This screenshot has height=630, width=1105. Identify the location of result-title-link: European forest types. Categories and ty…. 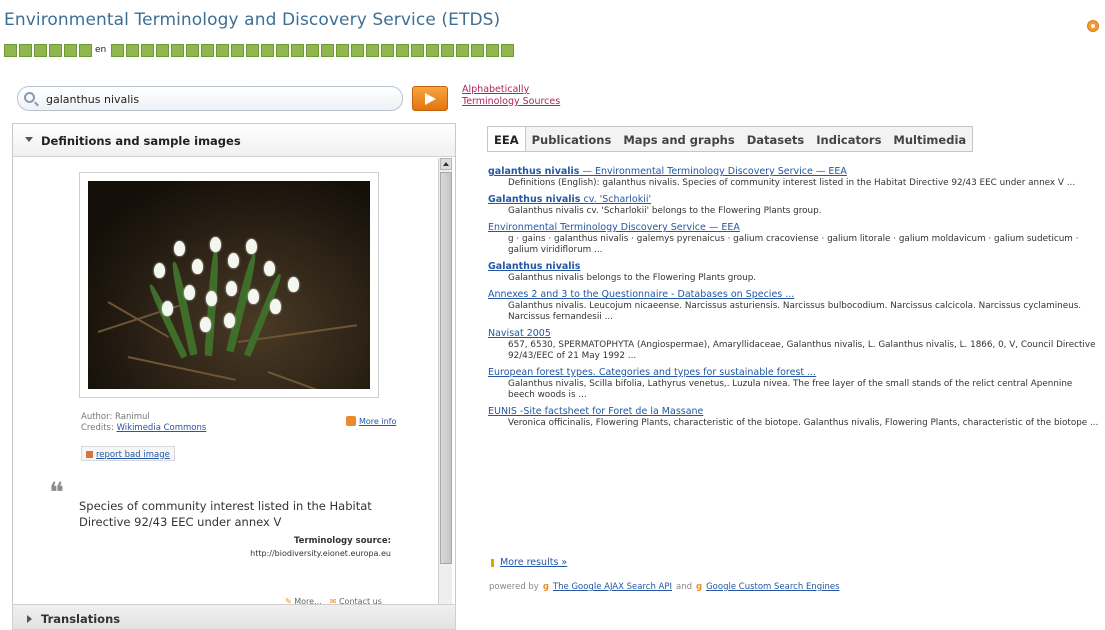
(794, 373).